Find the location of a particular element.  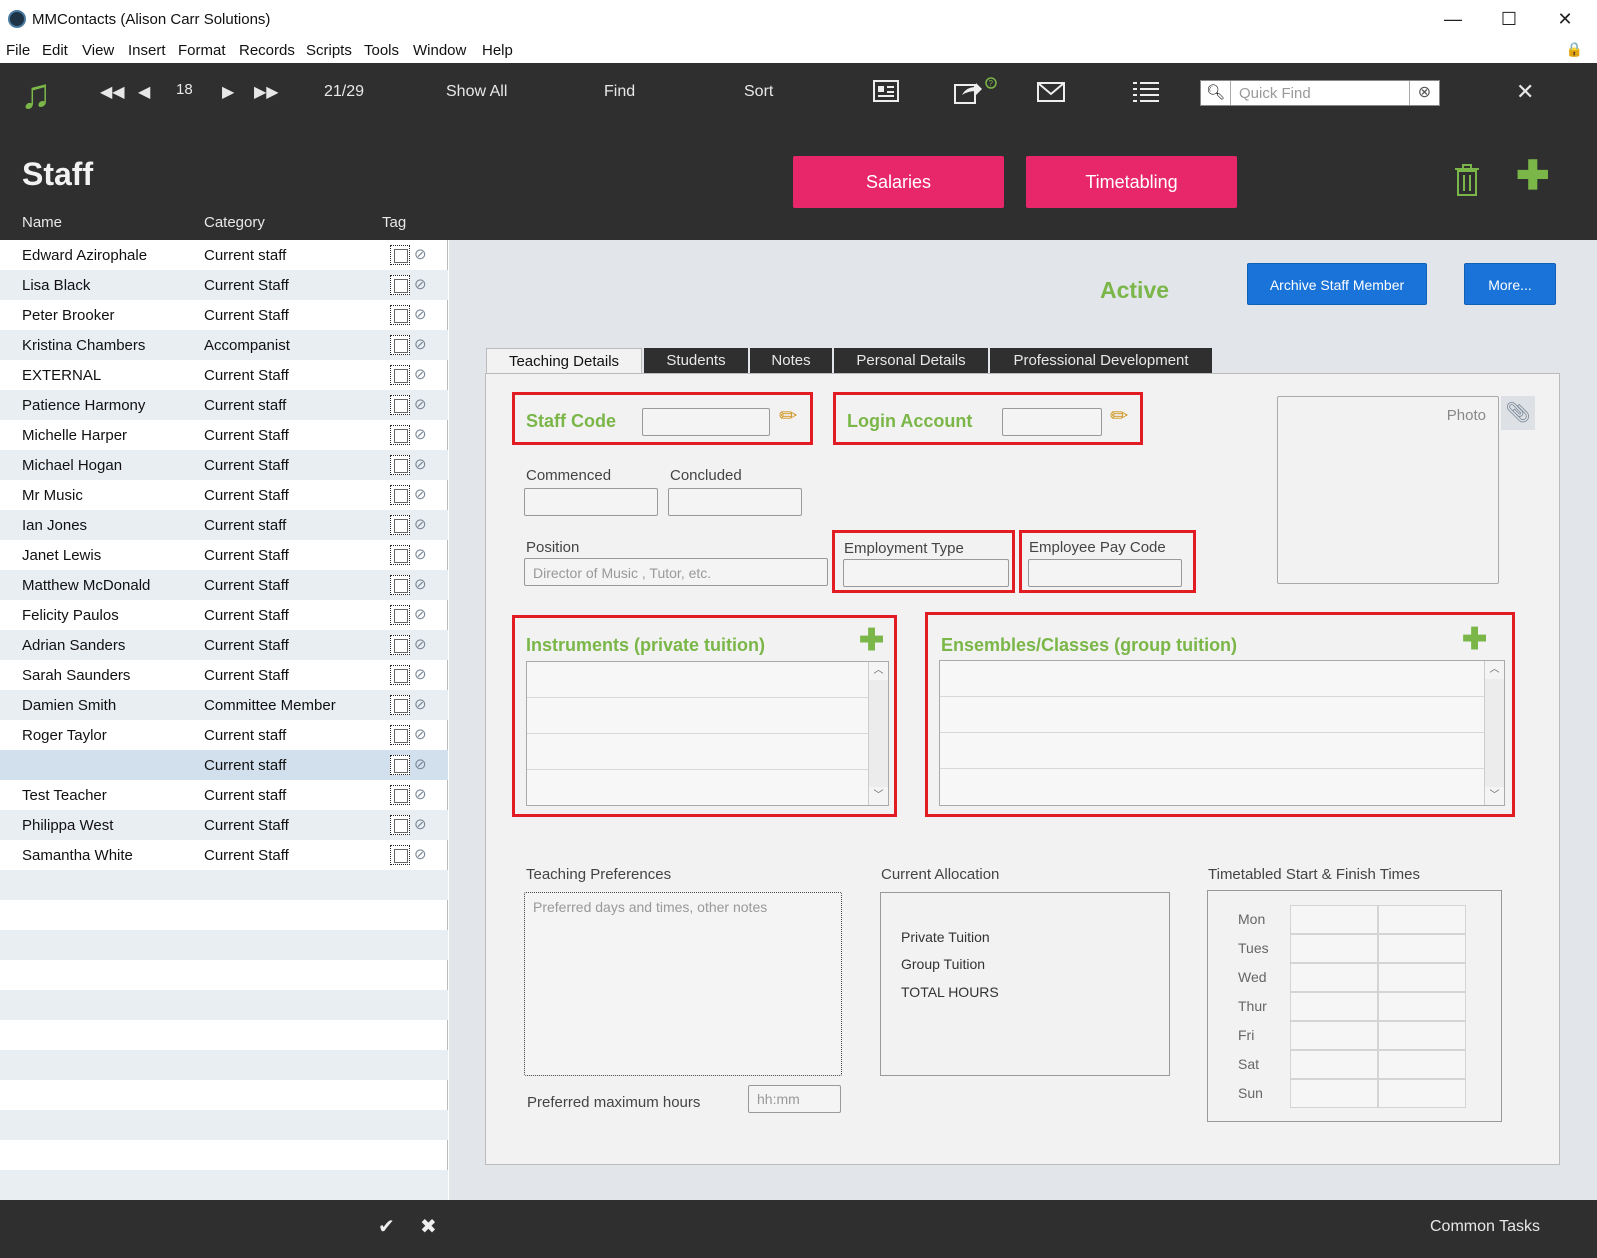

commenced-field is located at coordinates (591, 502).